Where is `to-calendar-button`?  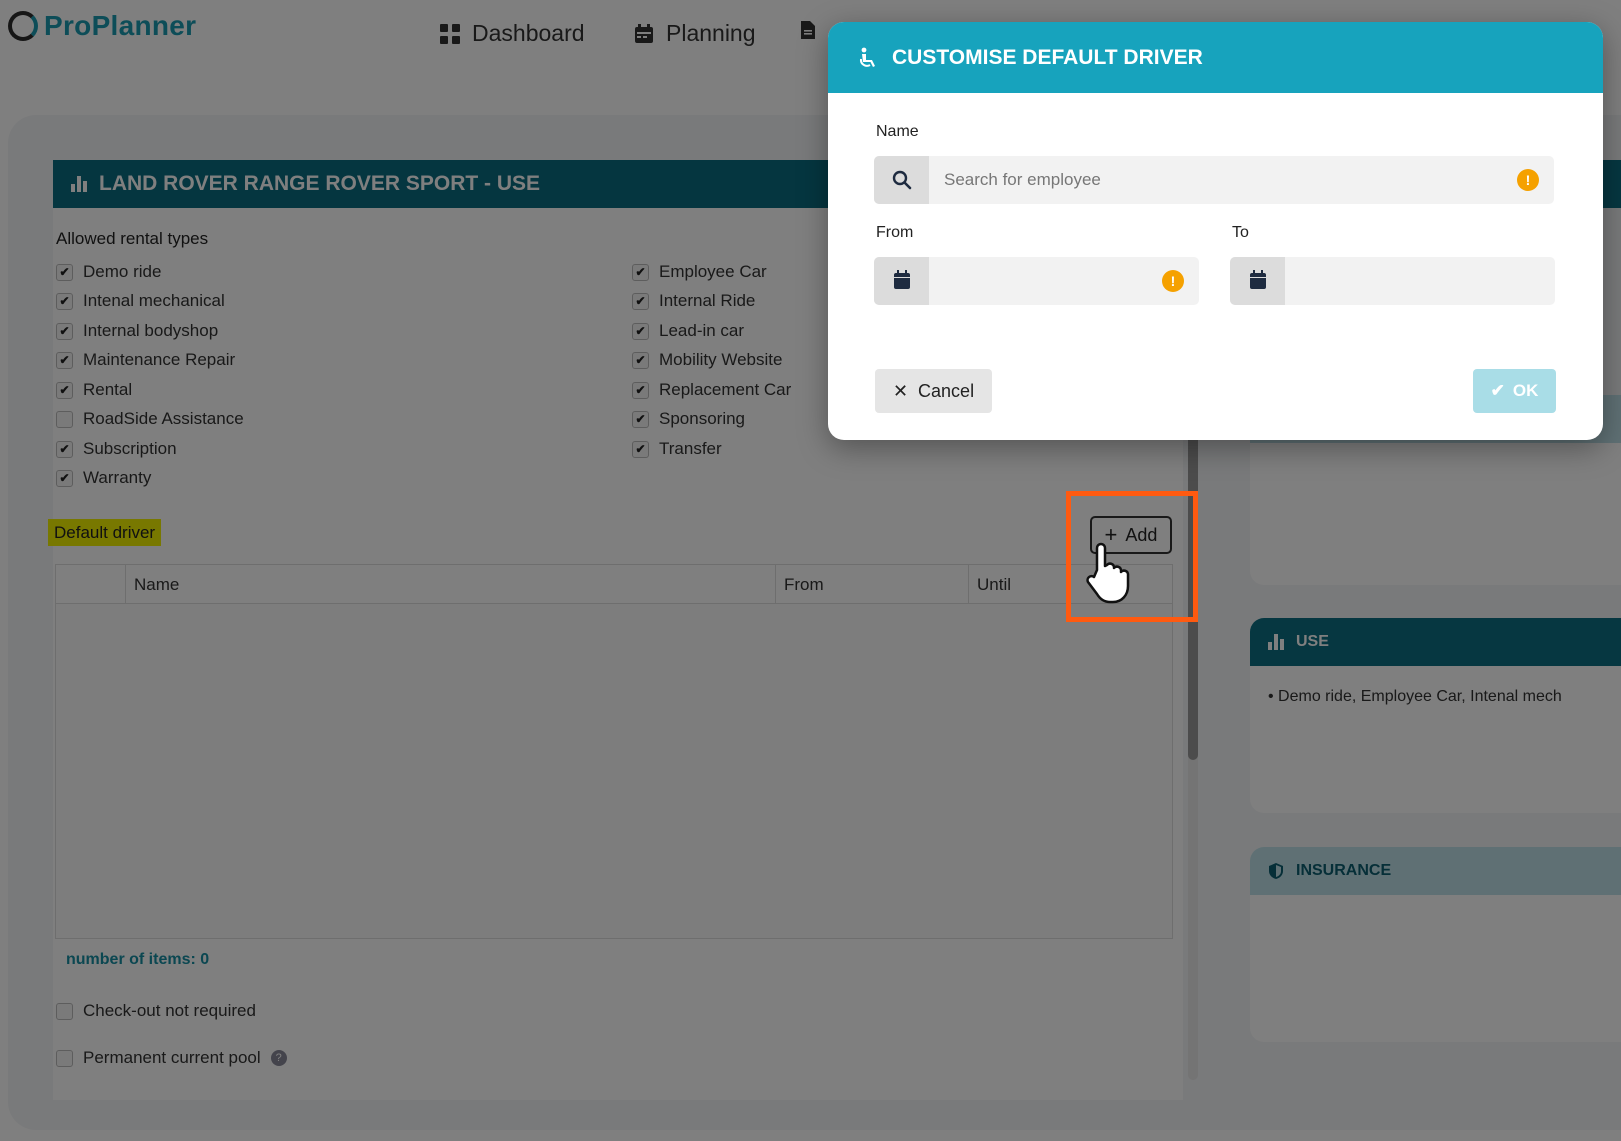
to-calendar-button is located at coordinates (1257, 281).